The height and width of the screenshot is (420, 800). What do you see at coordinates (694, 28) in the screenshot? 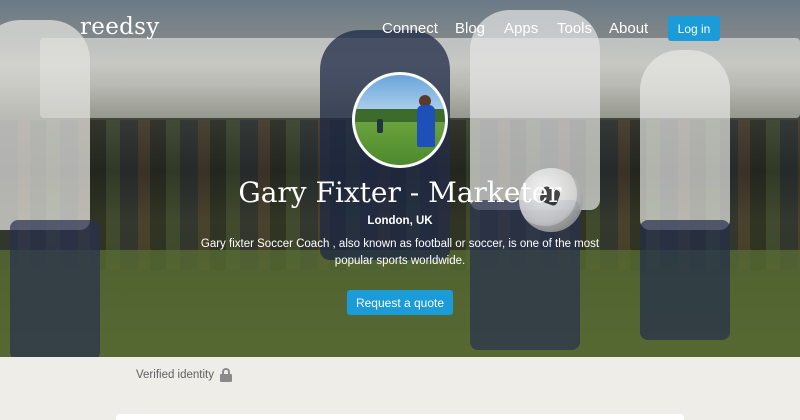
I see `login-button: Log in` at bounding box center [694, 28].